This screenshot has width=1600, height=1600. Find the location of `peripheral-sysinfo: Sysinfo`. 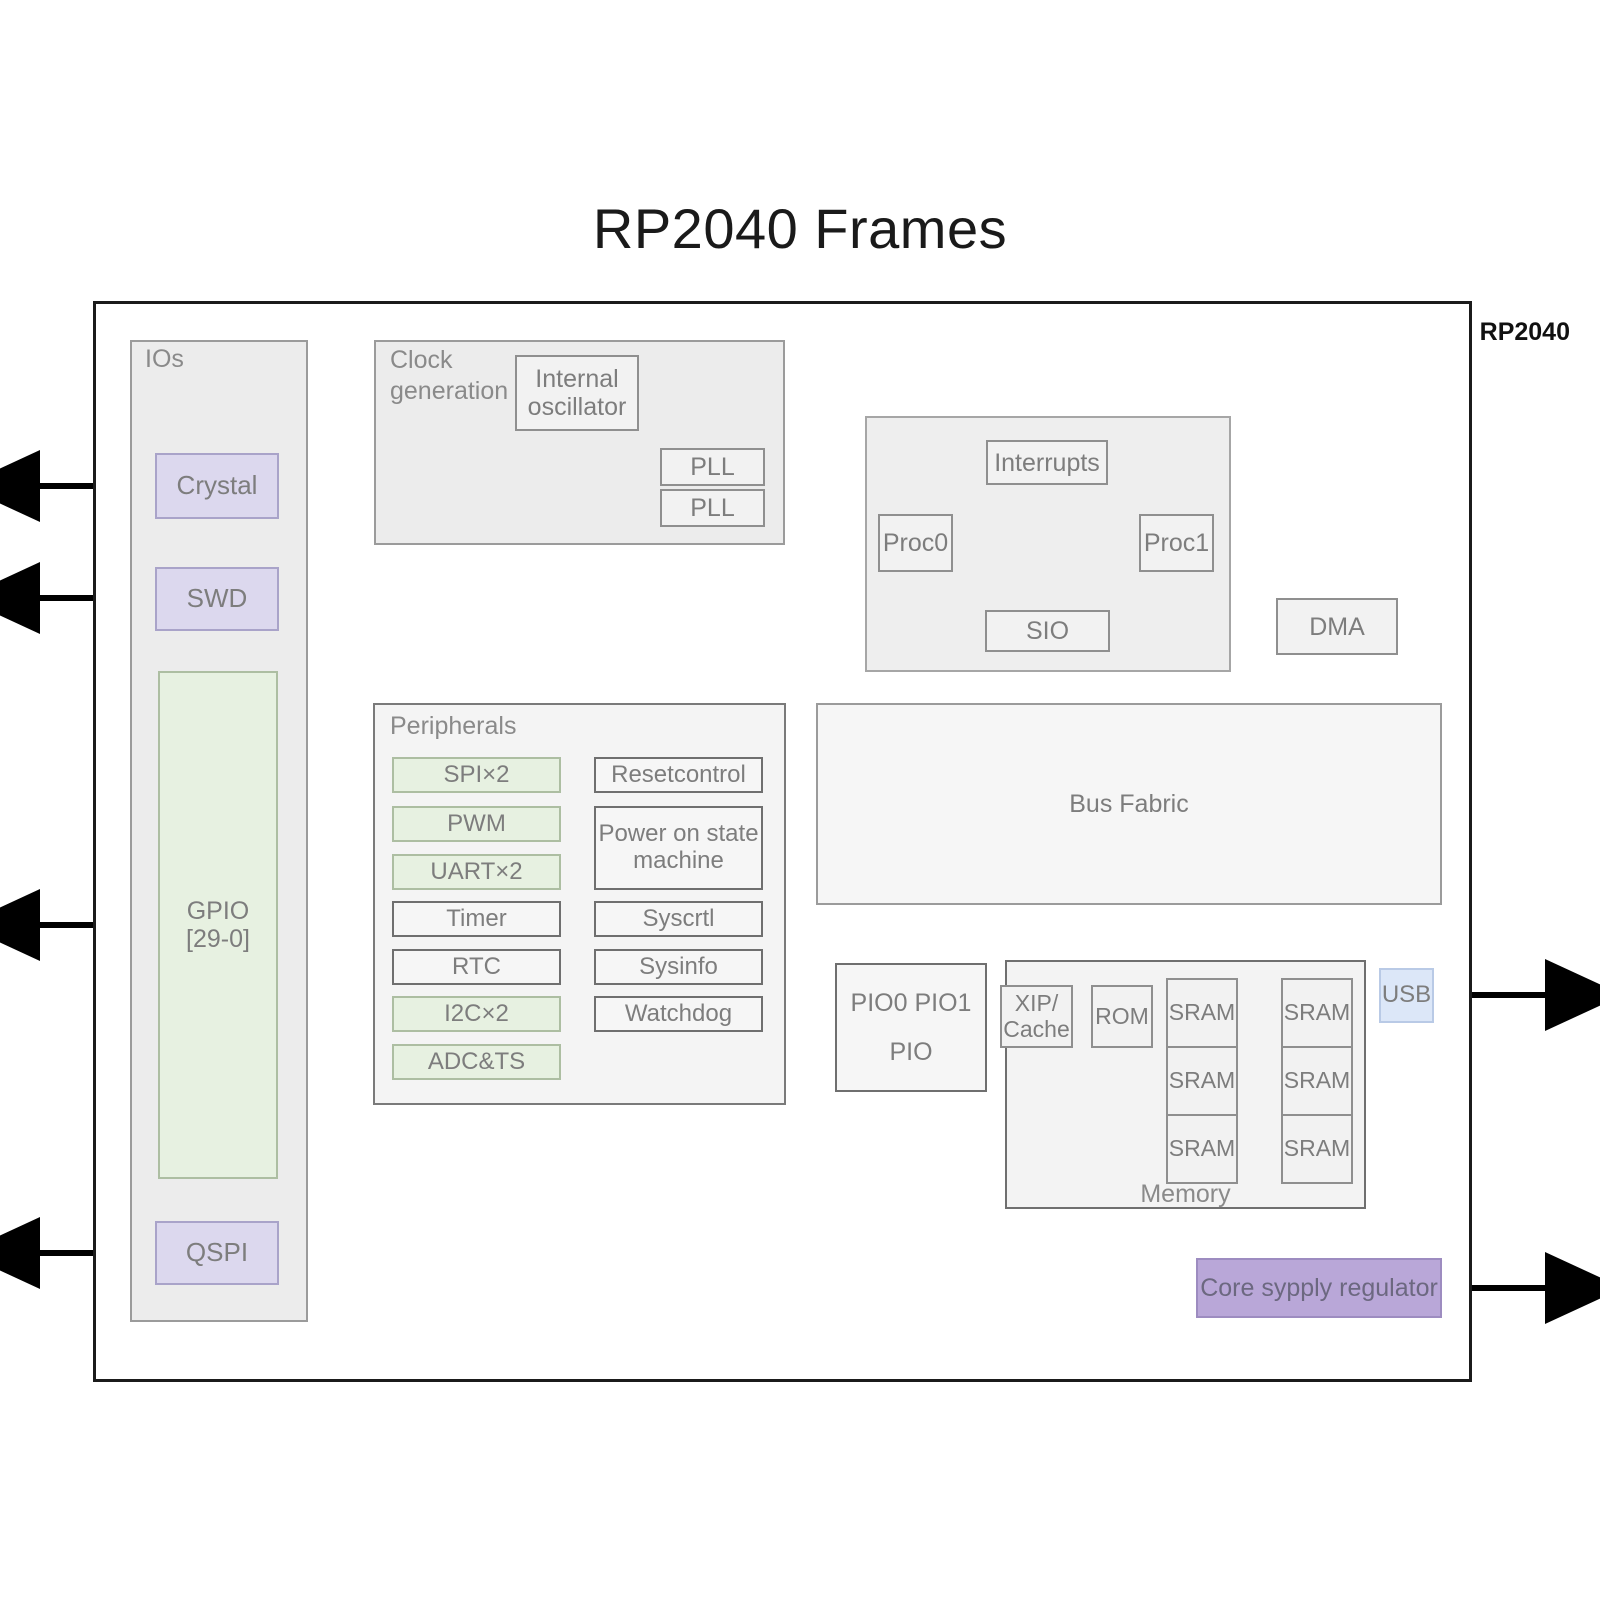

peripheral-sysinfo: Sysinfo is located at coordinates (678, 967).